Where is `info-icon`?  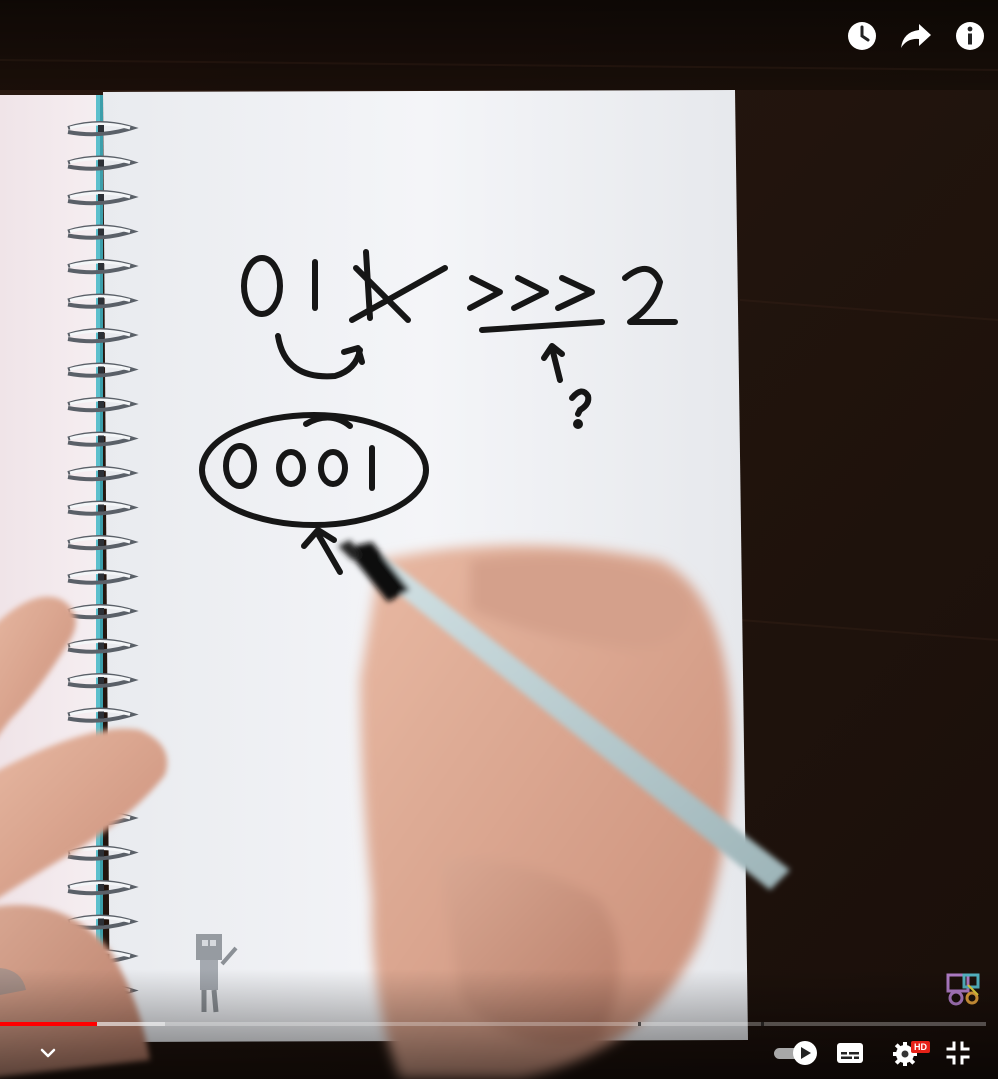 info-icon is located at coordinates (970, 36).